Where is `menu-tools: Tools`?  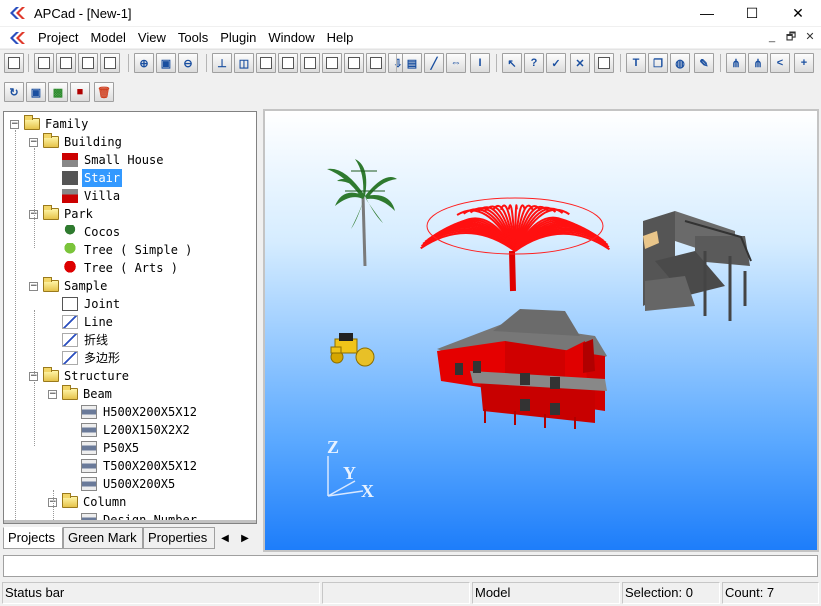 menu-tools: Tools is located at coordinates (193, 37).